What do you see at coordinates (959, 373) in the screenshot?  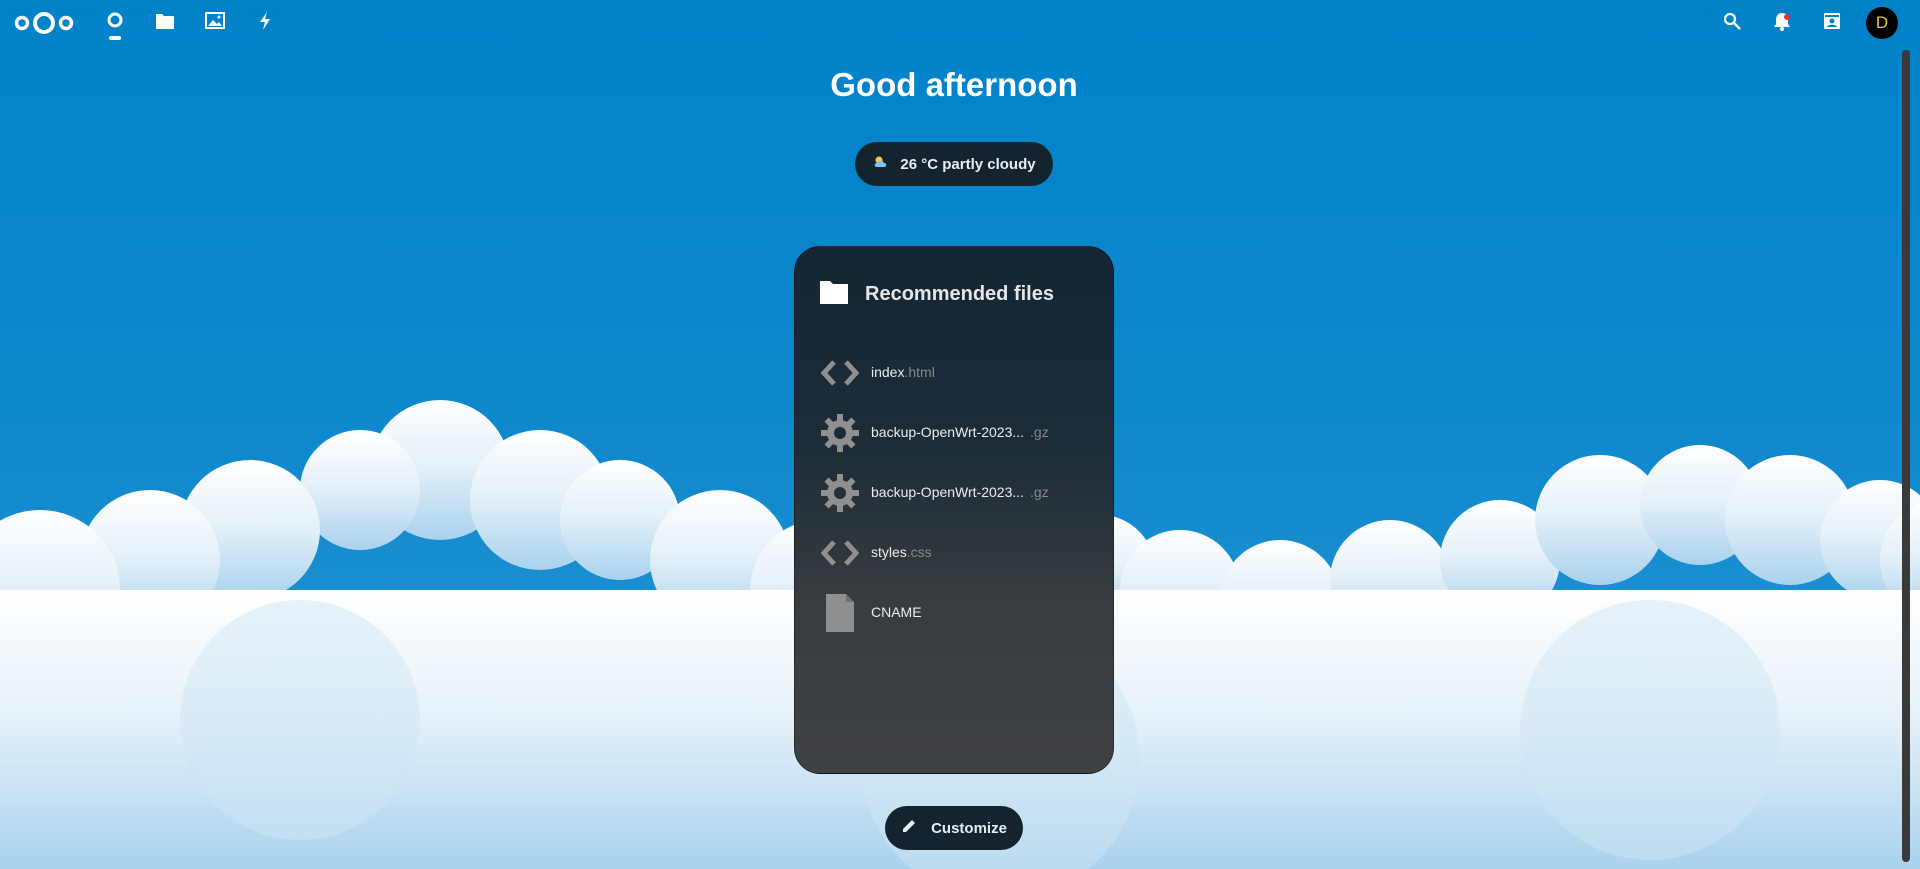 I see `list-item: index.html` at bounding box center [959, 373].